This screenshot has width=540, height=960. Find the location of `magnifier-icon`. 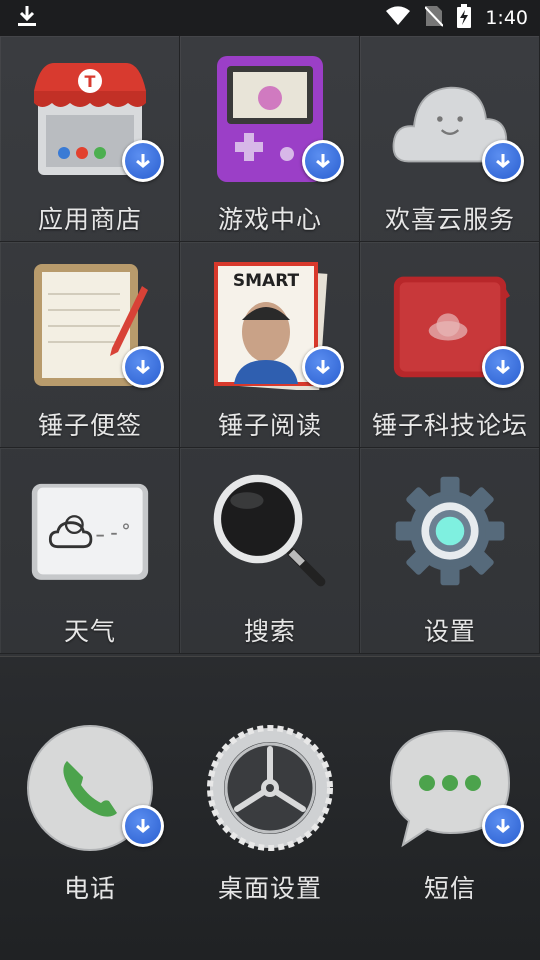

magnifier-icon is located at coordinates (270, 531).